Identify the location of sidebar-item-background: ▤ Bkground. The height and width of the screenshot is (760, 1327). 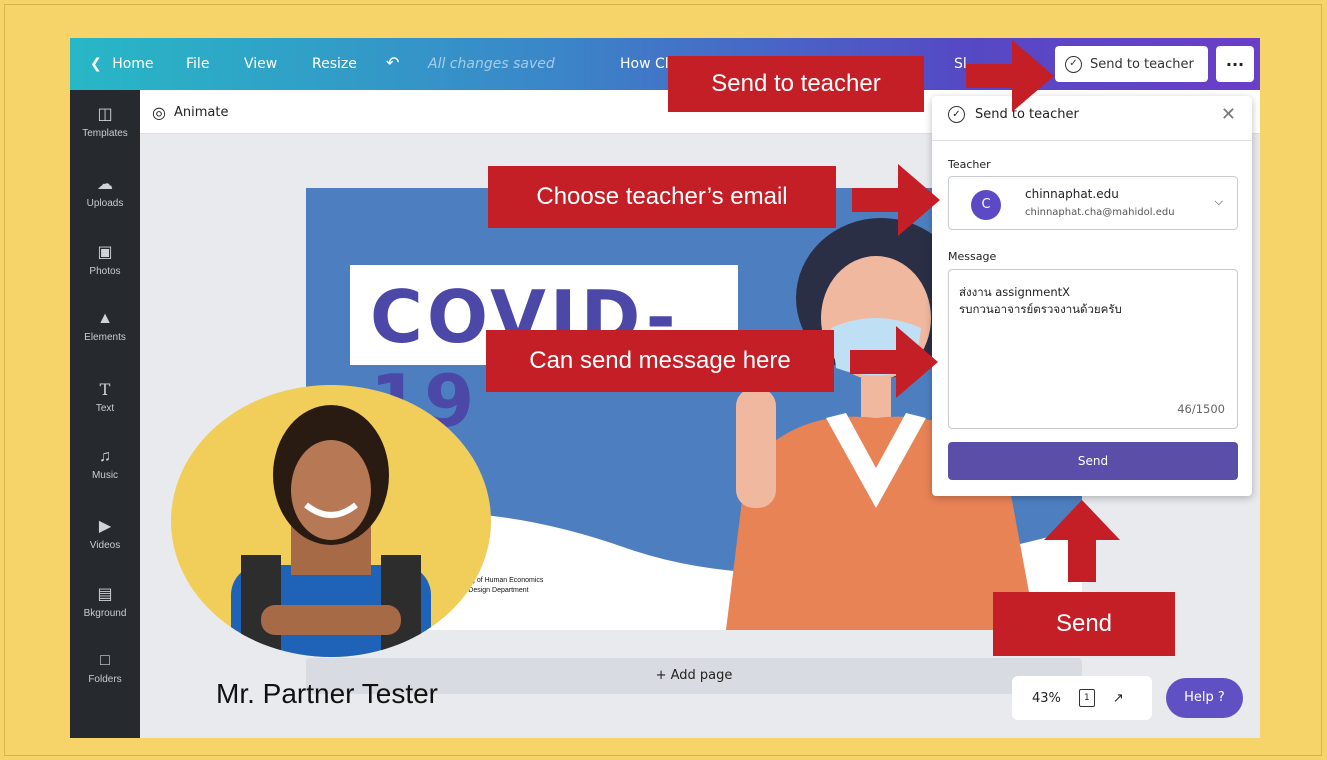
(105, 601).